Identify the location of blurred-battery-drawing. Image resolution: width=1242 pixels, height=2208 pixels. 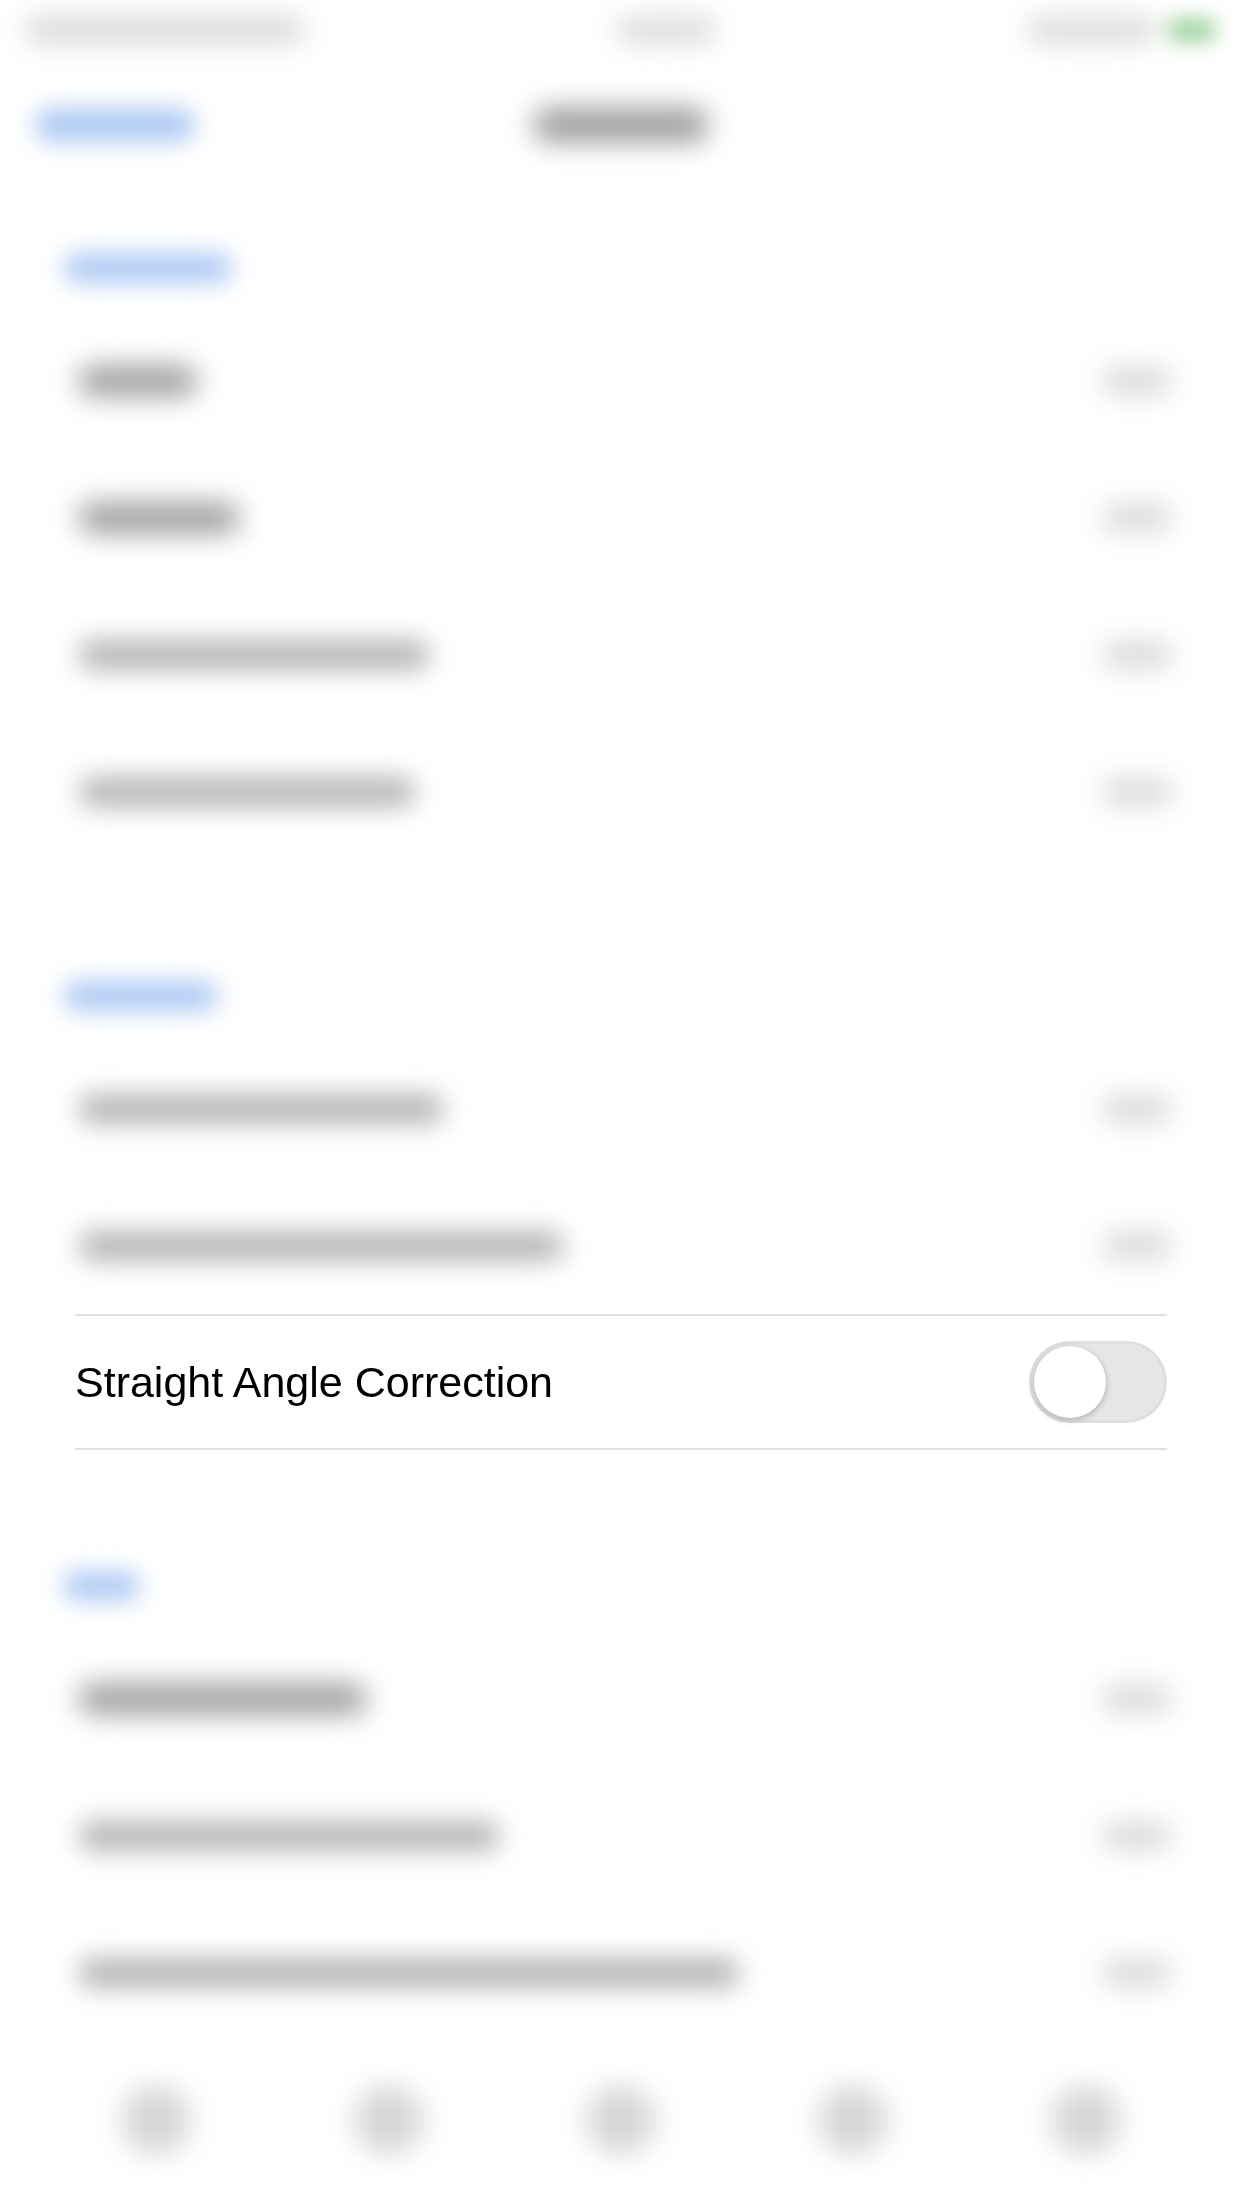
(1192, 30).